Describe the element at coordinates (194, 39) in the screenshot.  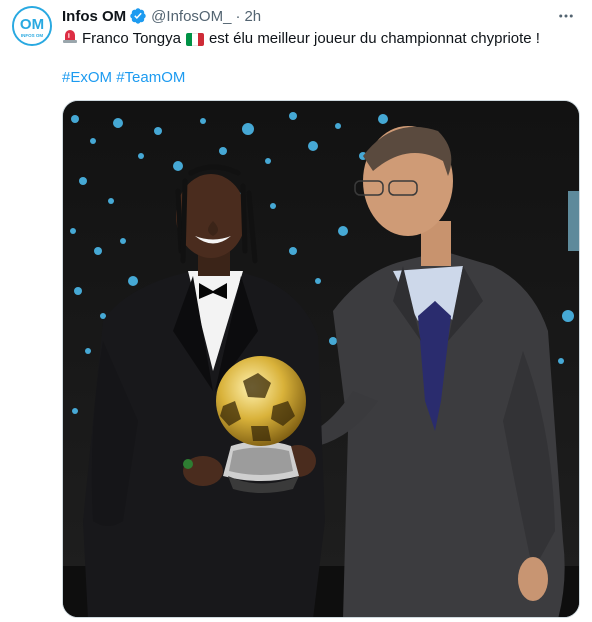
I see `italy-flag-icon` at that location.